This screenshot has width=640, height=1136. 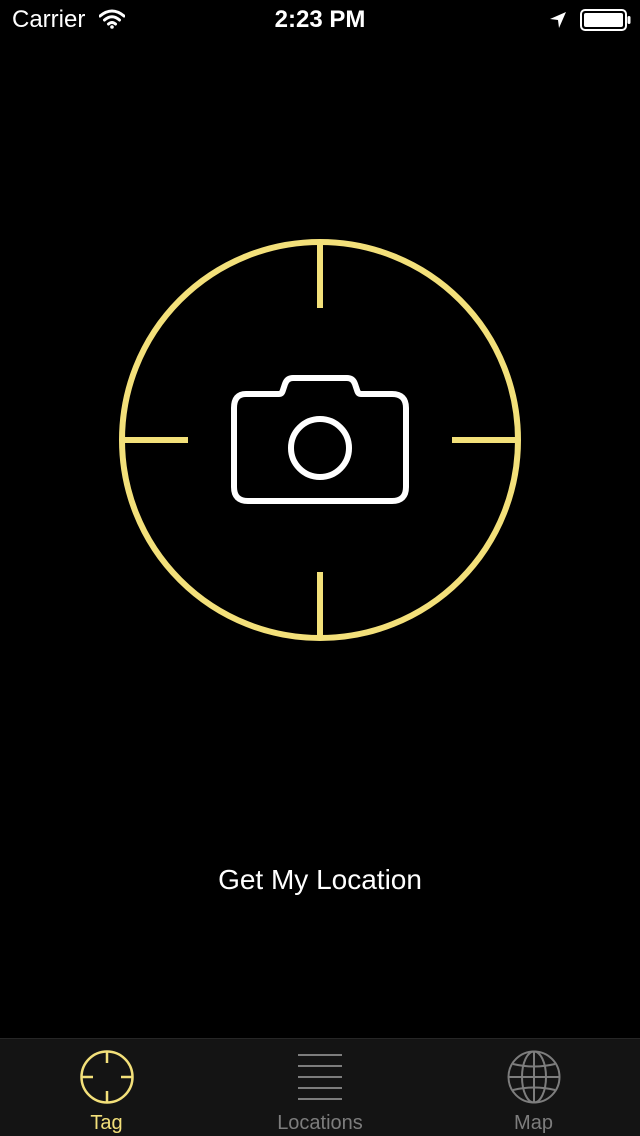 I want to click on tab-tag-label: Tag, so click(x=106, y=1123).